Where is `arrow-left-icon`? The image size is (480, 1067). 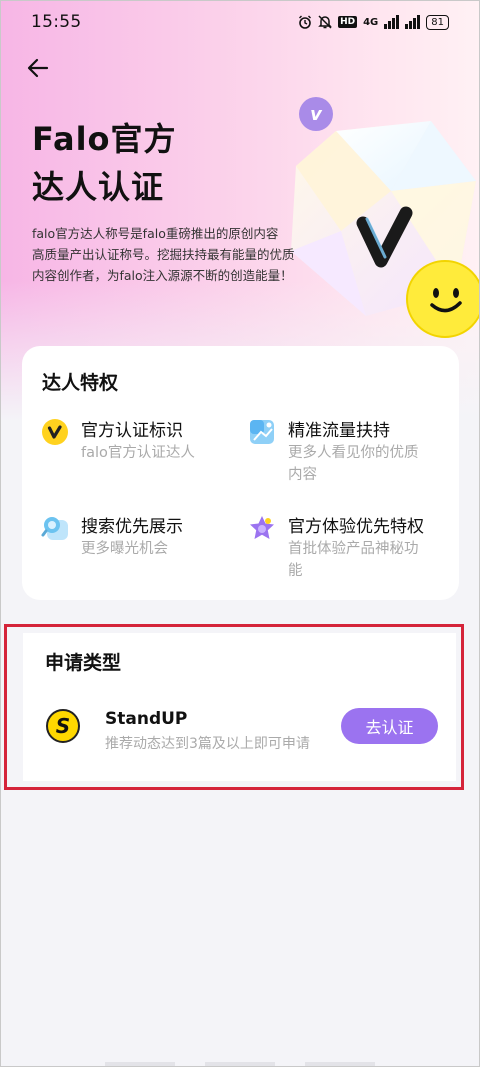
arrow-left-icon is located at coordinates (38, 68).